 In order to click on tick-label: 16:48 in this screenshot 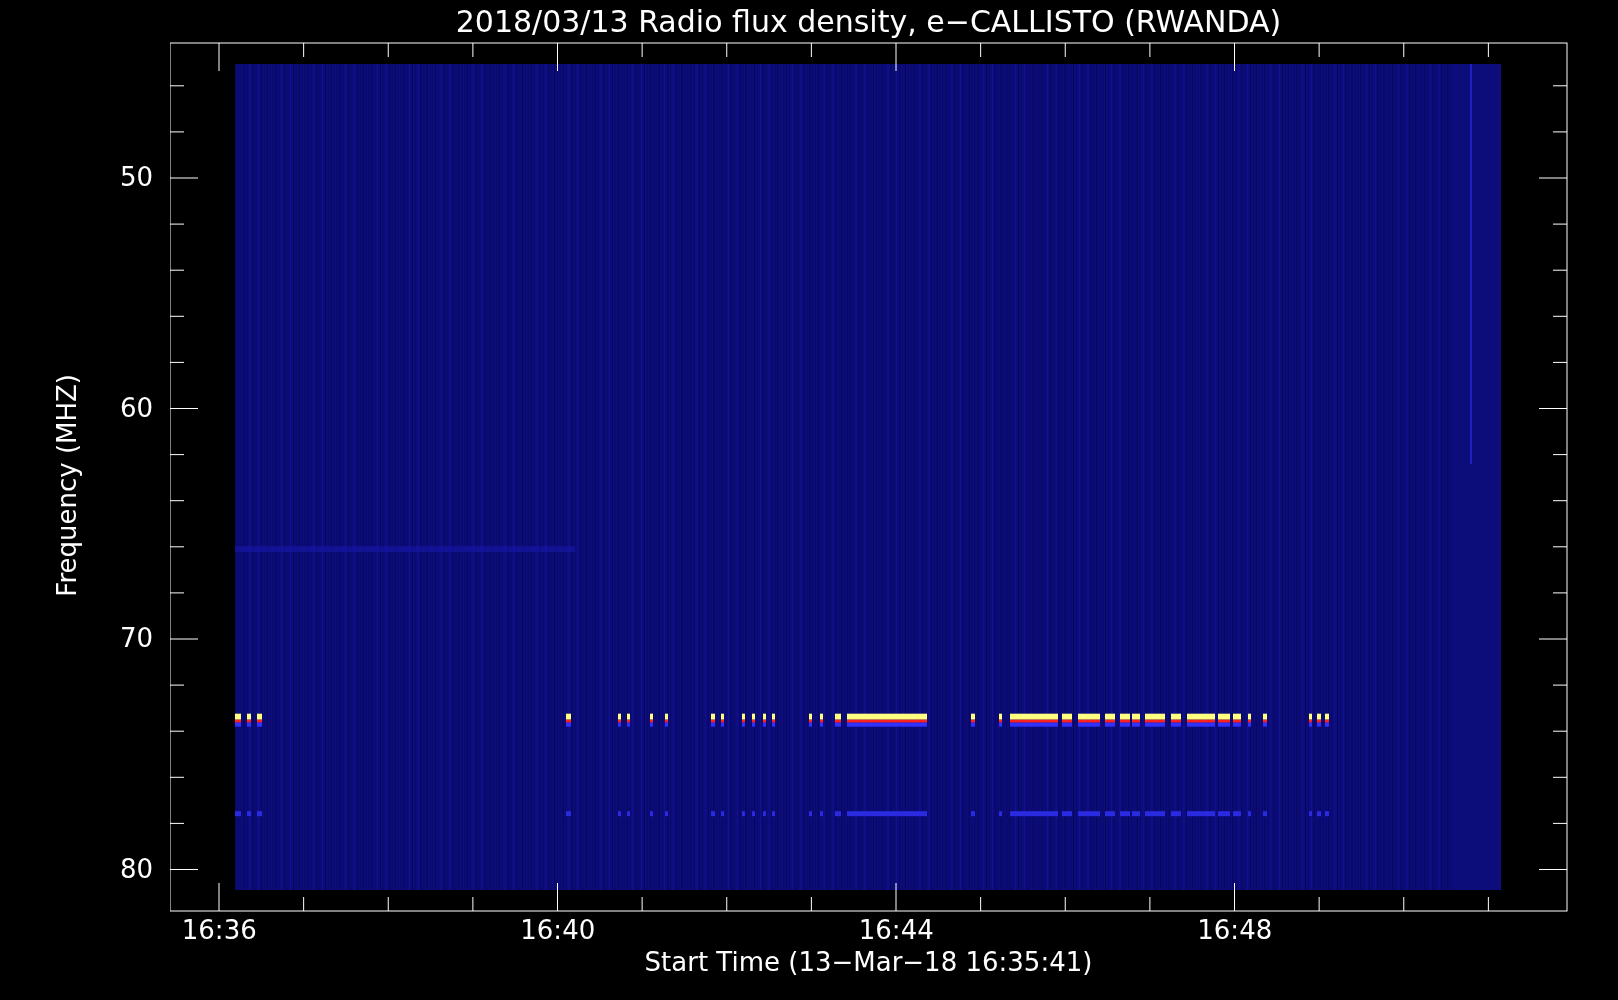, I will do `click(1235, 931)`.